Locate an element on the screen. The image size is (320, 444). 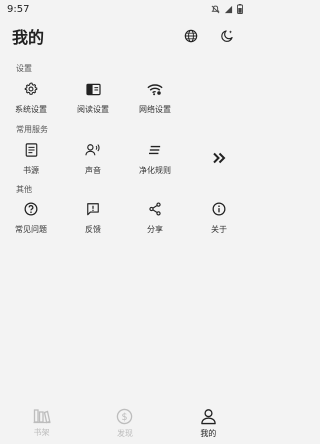
nav-mine: 我的 is located at coordinates (208, 423).